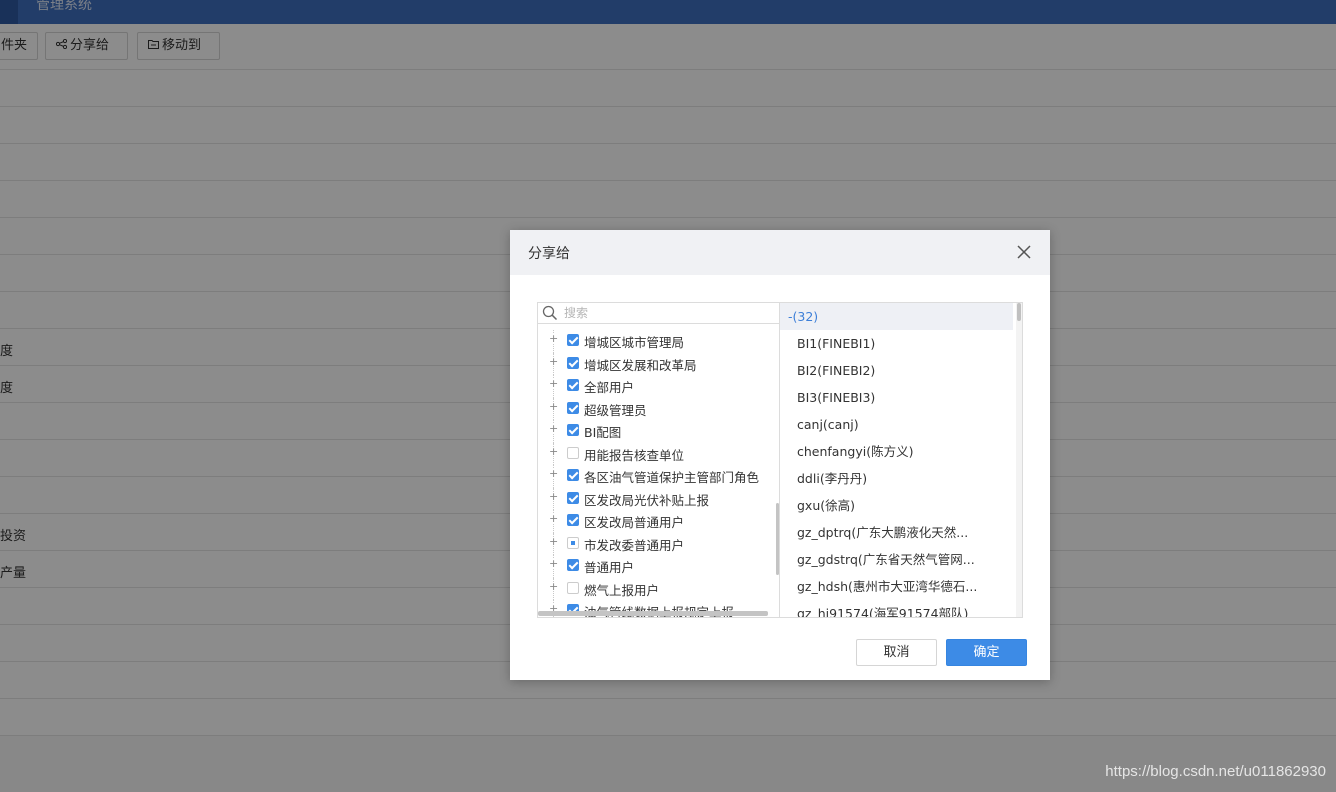 The height and width of the screenshot is (792, 1336). I want to click on tree-node: + 各区油气管道保护主管部门角色, so click(657, 476).